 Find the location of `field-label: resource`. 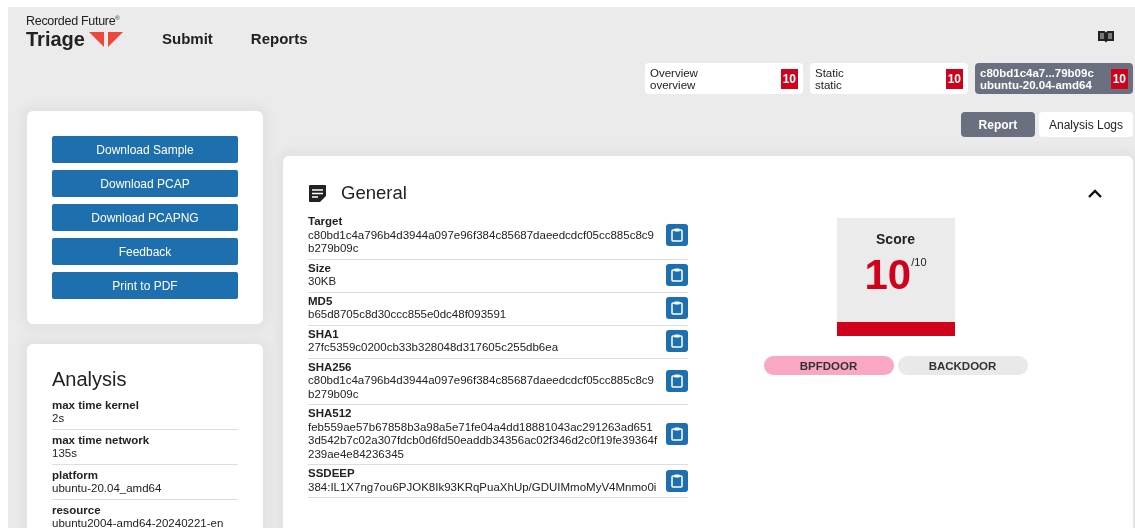

field-label: resource is located at coordinates (77, 510).